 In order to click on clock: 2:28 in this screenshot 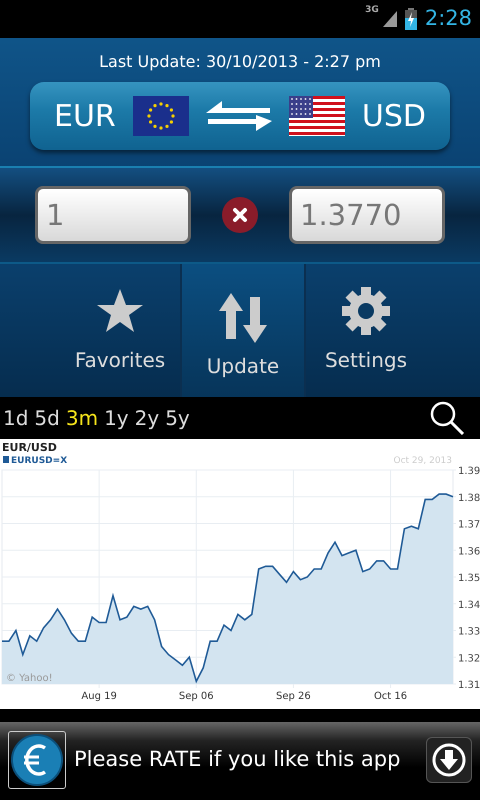, I will do `click(448, 18)`.